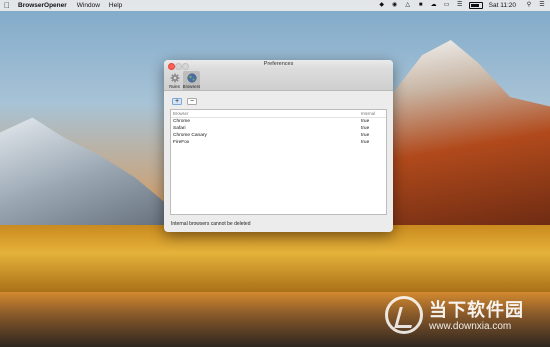 Image resolution: width=550 pixels, height=347 pixels. Describe the element at coordinates (434, 5) in the screenshot. I see `cloud-icon: ☁` at that location.